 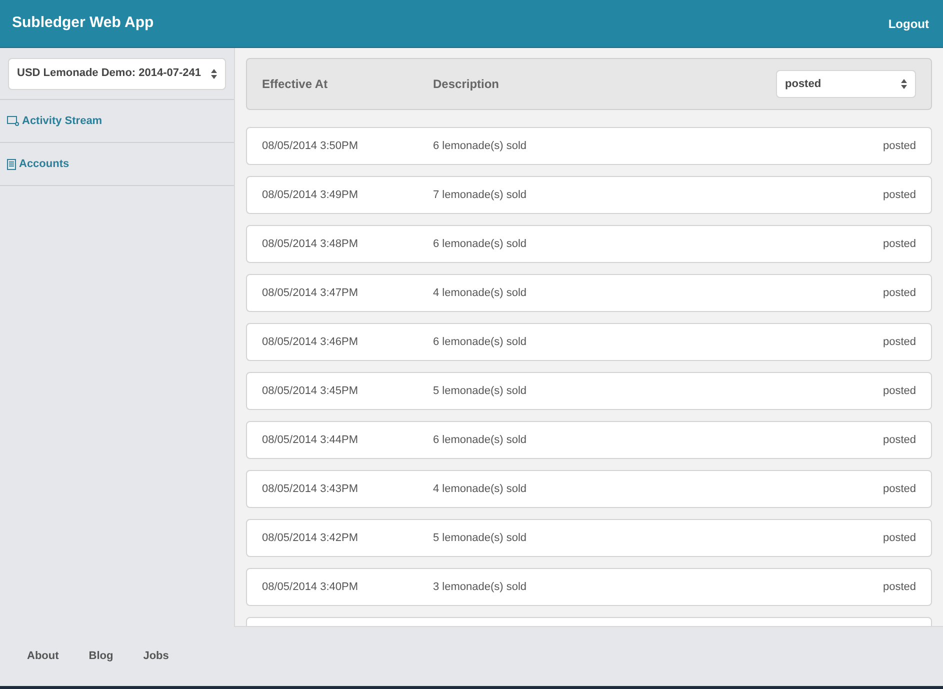 What do you see at coordinates (295, 84) in the screenshot?
I see `column-header: Effective At` at bounding box center [295, 84].